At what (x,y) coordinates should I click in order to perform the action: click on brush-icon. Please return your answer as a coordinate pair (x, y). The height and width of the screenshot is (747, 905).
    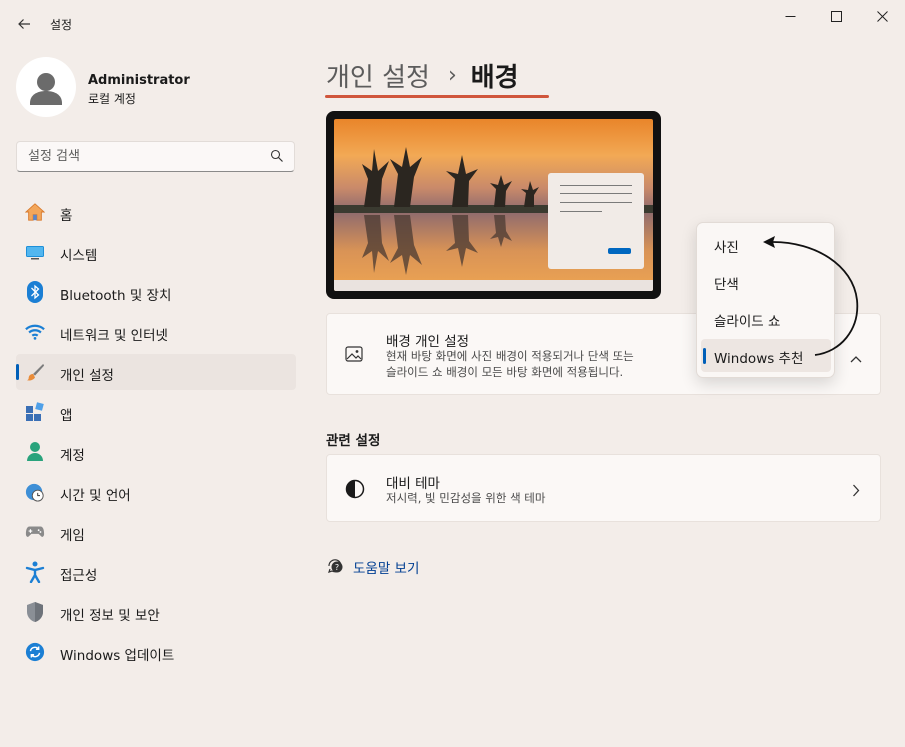
    Looking at the image, I should click on (35, 372).